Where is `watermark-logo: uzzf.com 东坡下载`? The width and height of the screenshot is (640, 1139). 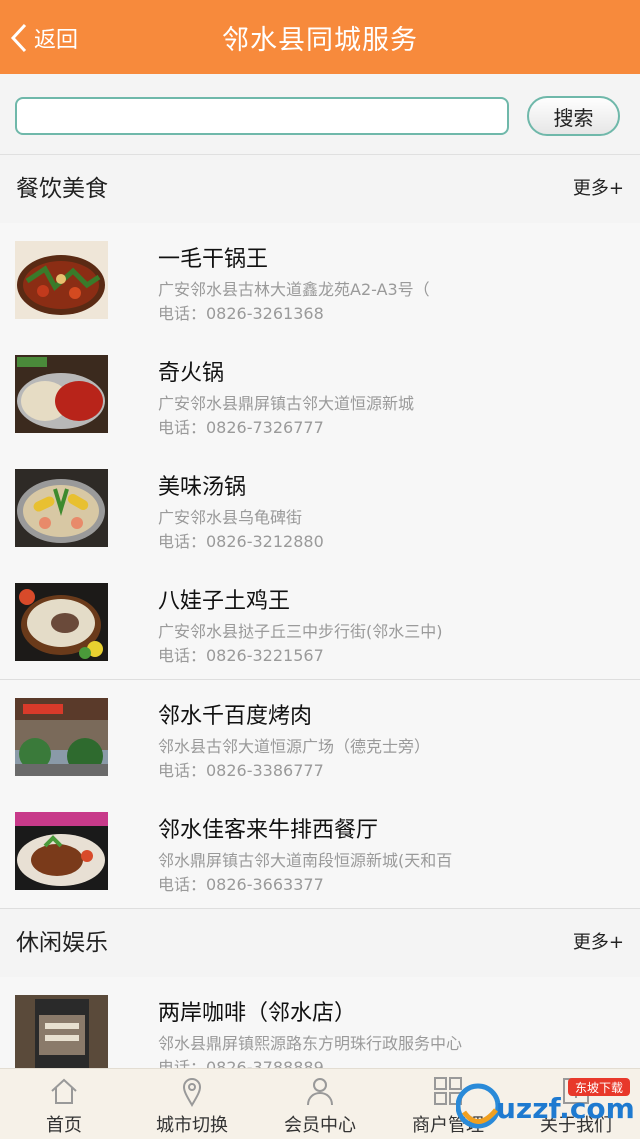
watermark-logo: uzzf.com 东坡下载 is located at coordinates (545, 1103).